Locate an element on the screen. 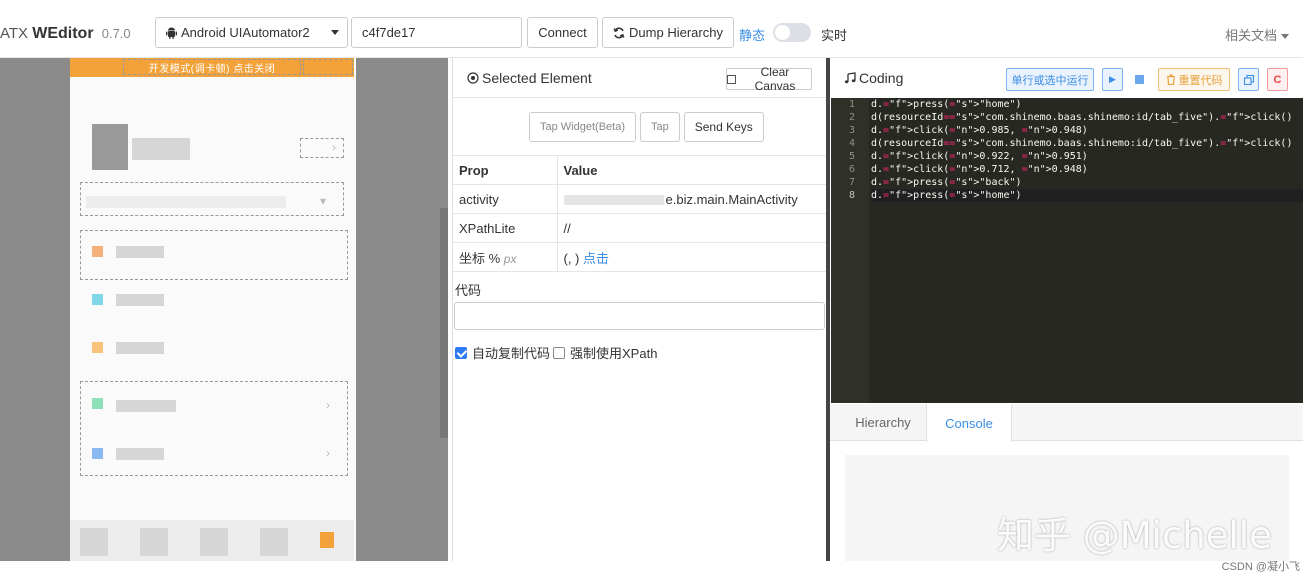 The image size is (1310, 584). stop-icon is located at coordinates (1139, 79).